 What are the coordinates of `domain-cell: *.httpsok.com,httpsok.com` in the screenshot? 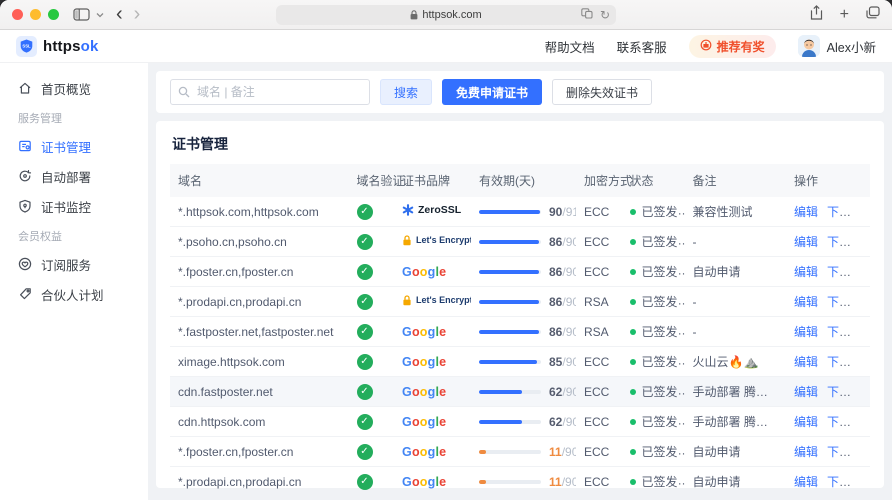 It's located at (248, 211).